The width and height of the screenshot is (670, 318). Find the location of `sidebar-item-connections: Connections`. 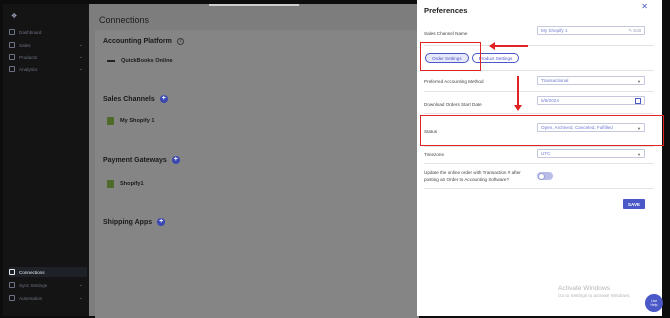

sidebar-item-connections: Connections is located at coordinates (48, 272).